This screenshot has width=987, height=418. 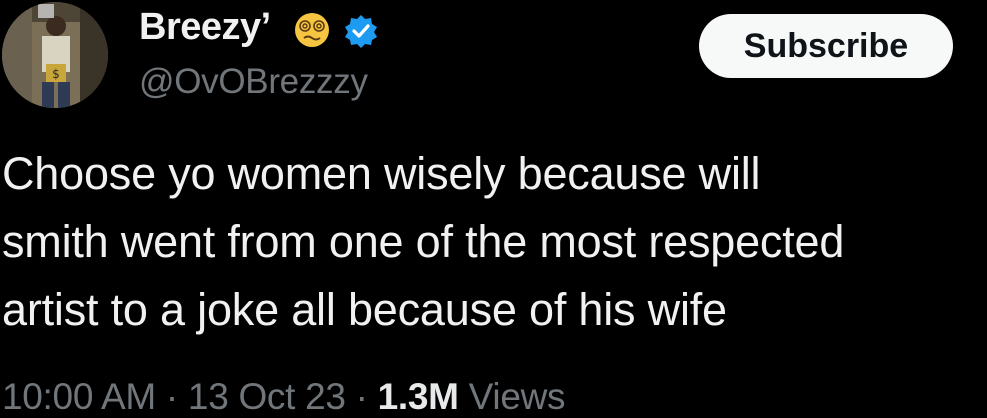 What do you see at coordinates (253, 82) in the screenshot?
I see `author-handle: @OvOBrezzzy` at bounding box center [253, 82].